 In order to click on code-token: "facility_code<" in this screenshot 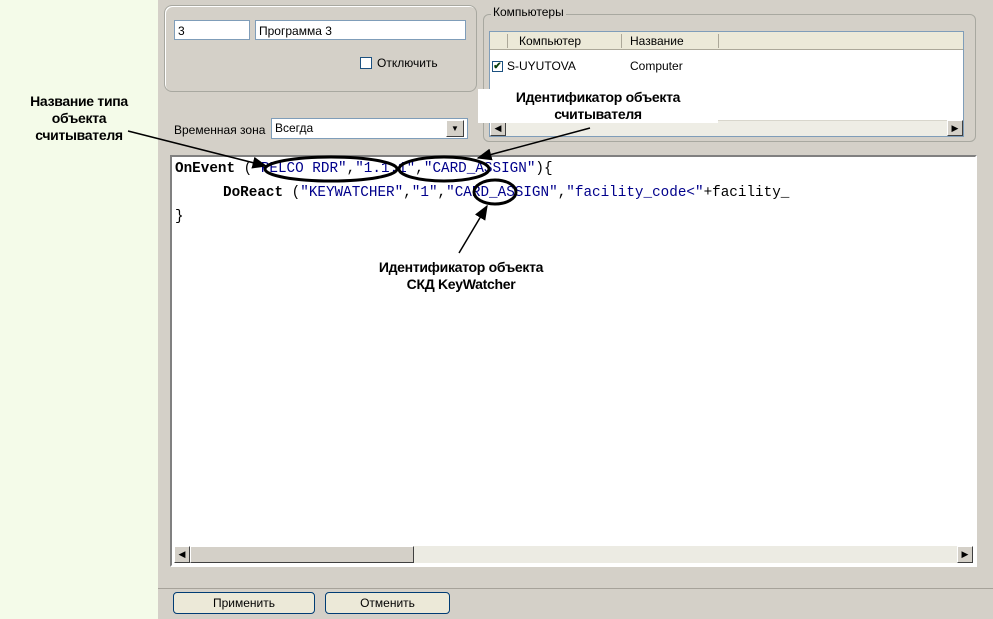, I will do `click(635, 193)`.